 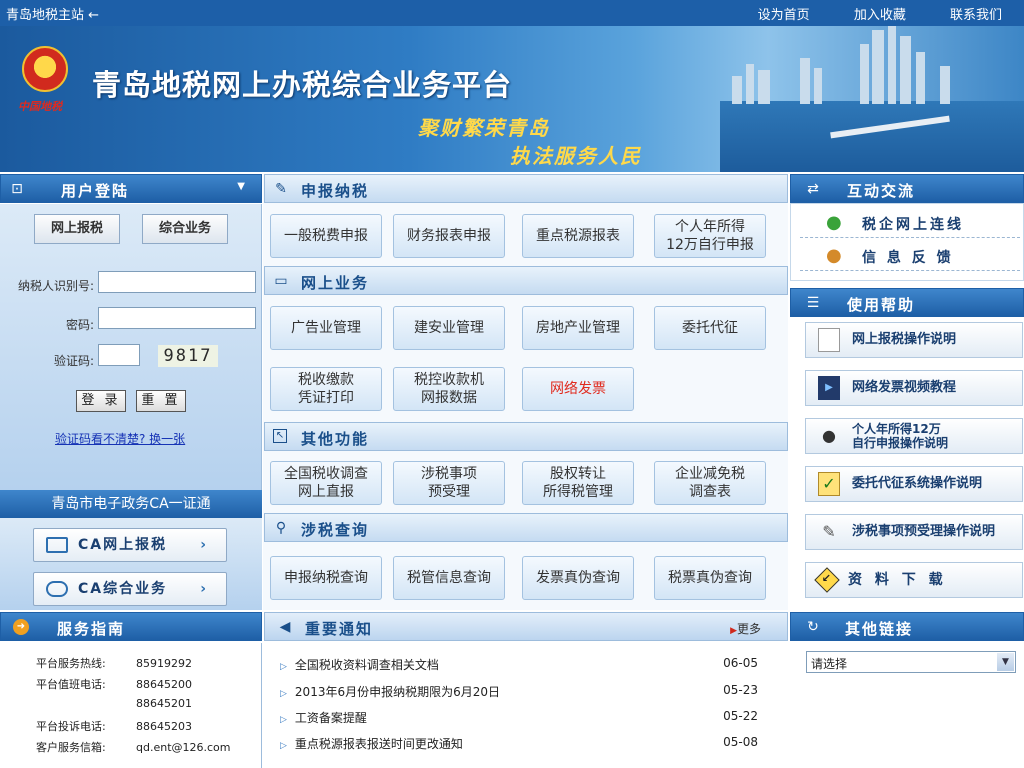 What do you see at coordinates (177, 318) in the screenshot?
I see `password-input` at bounding box center [177, 318].